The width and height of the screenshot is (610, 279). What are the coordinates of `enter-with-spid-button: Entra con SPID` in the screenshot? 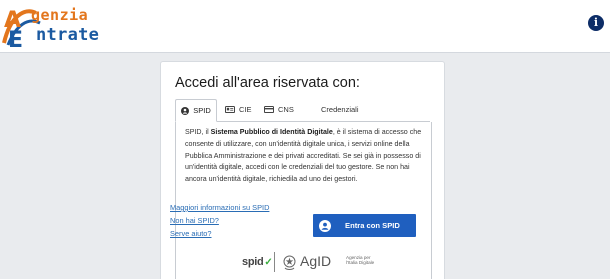 It's located at (364, 225).